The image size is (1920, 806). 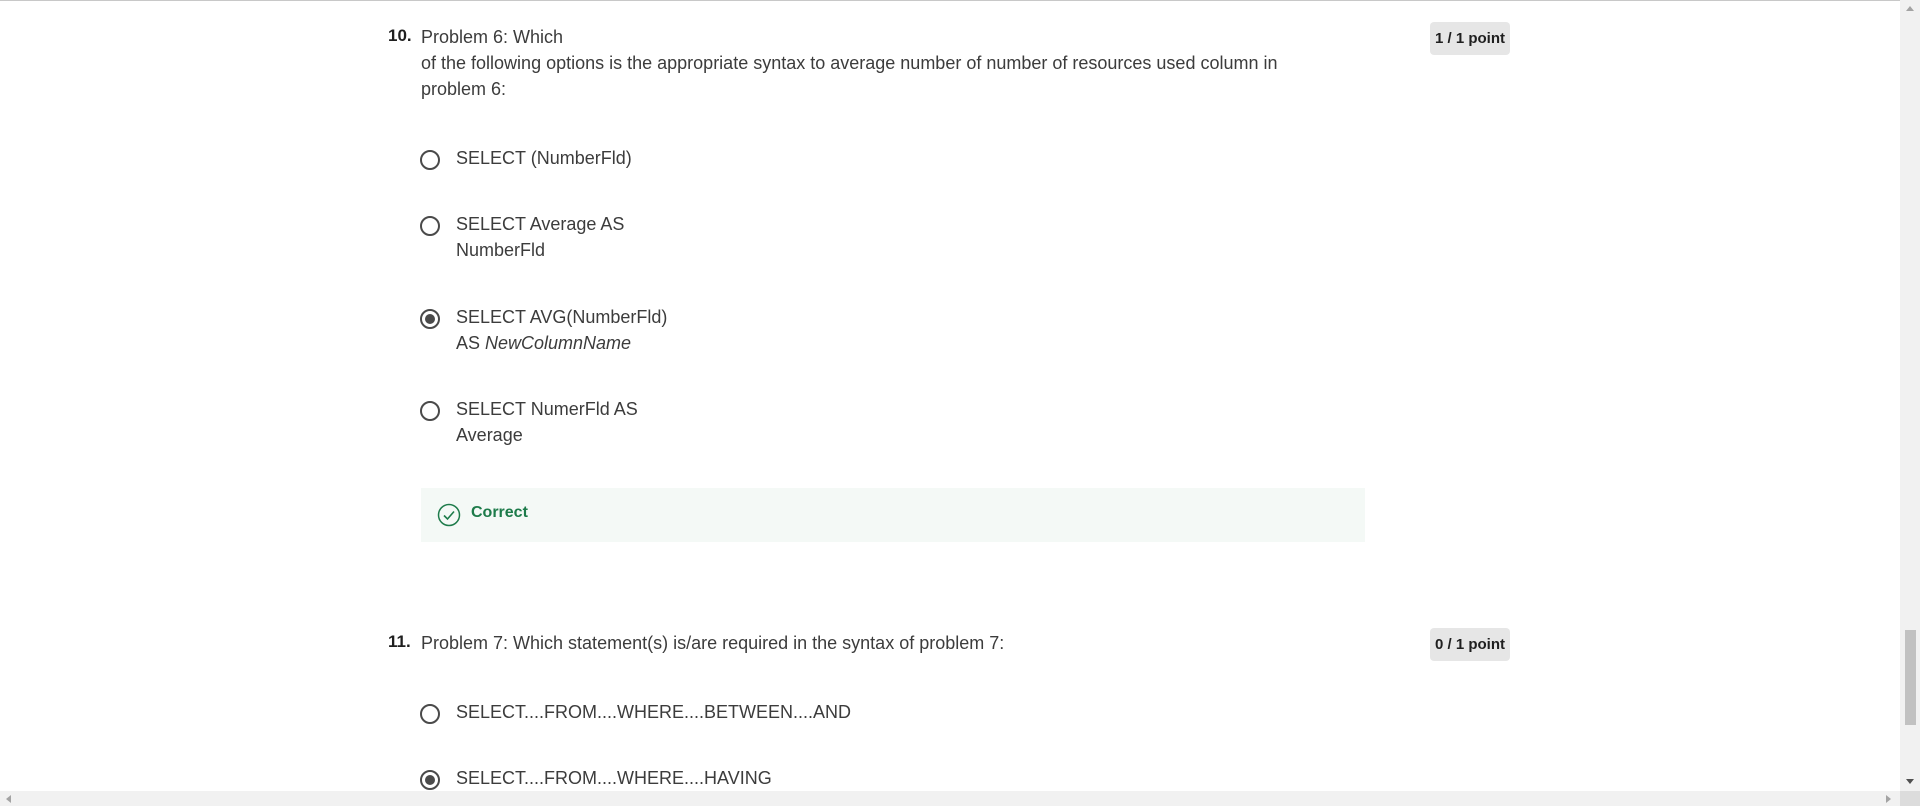 I want to click on option-label-line: SELECT....FROM....WHERE....HAVING, so click(x=614, y=778).